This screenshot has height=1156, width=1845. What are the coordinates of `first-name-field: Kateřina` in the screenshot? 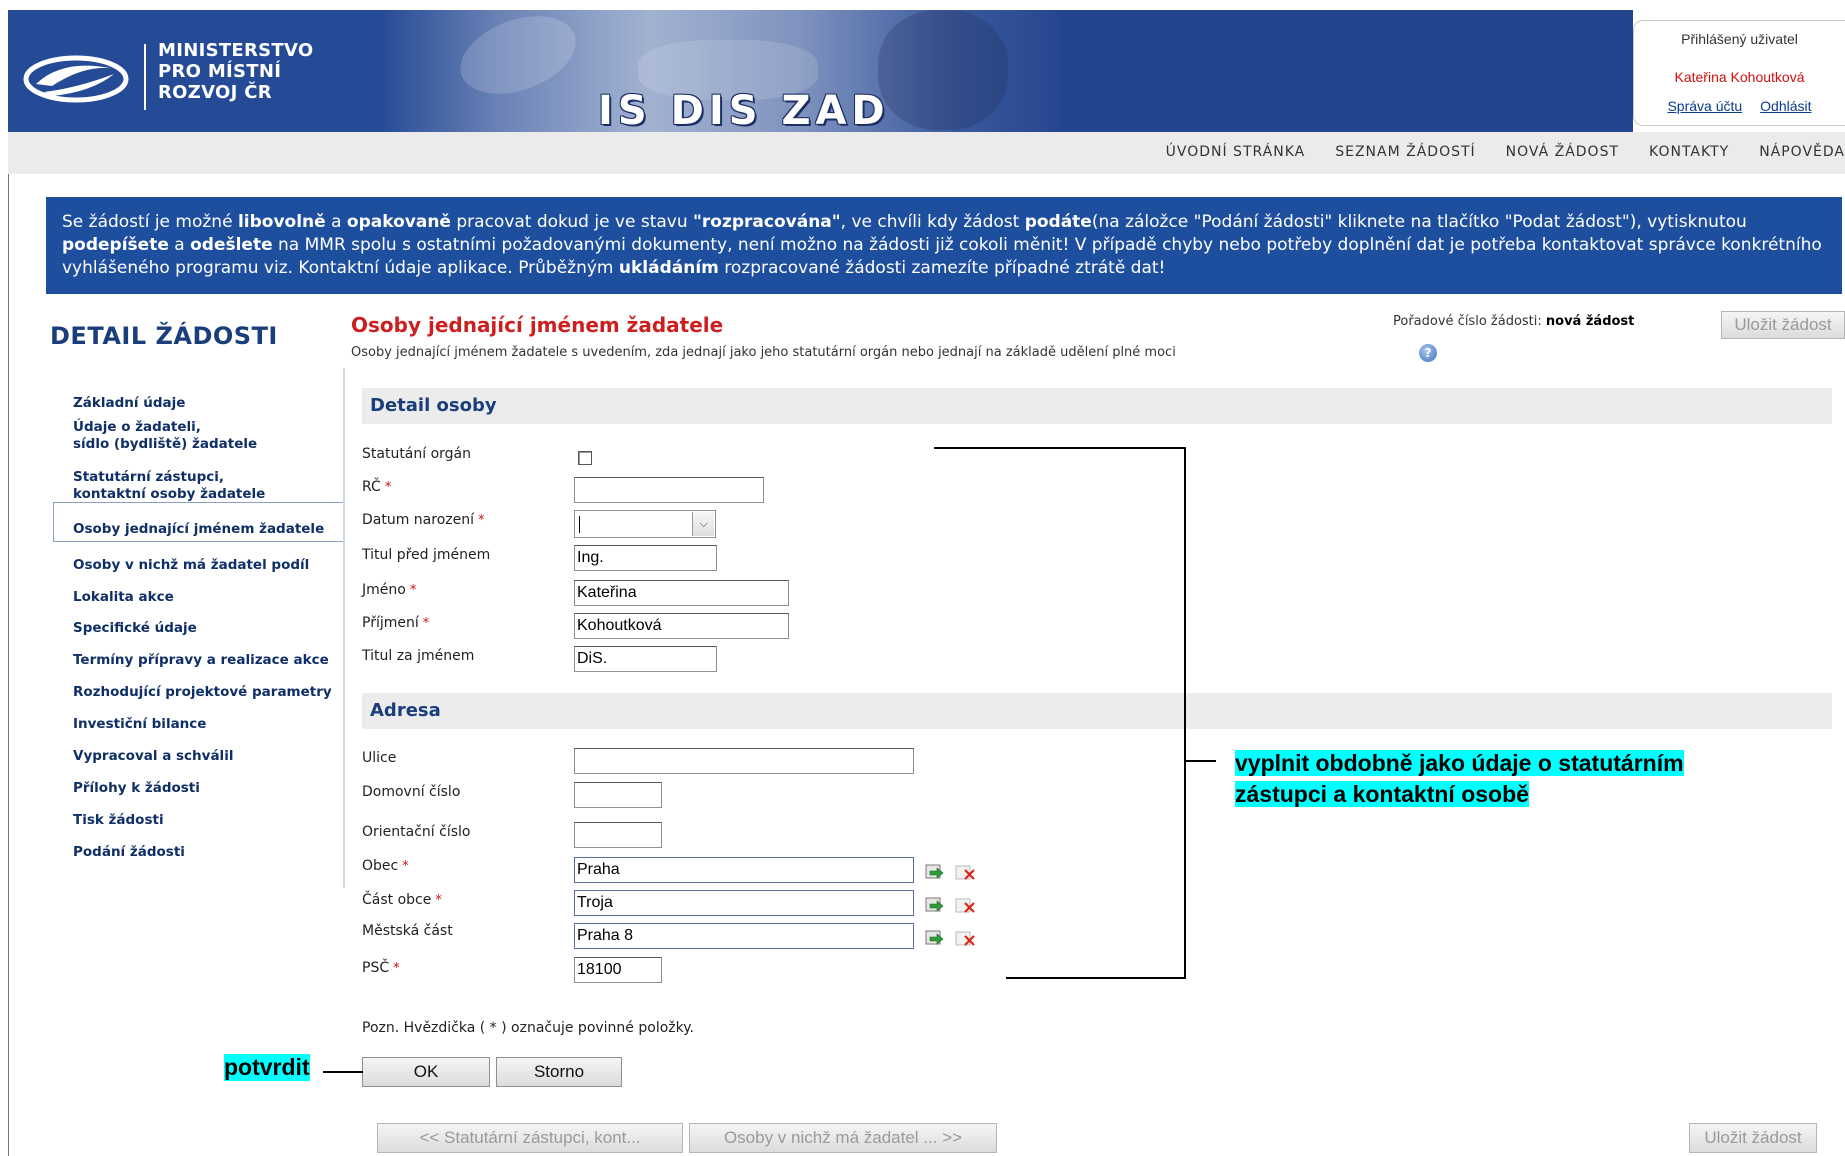 It's located at (681, 593).